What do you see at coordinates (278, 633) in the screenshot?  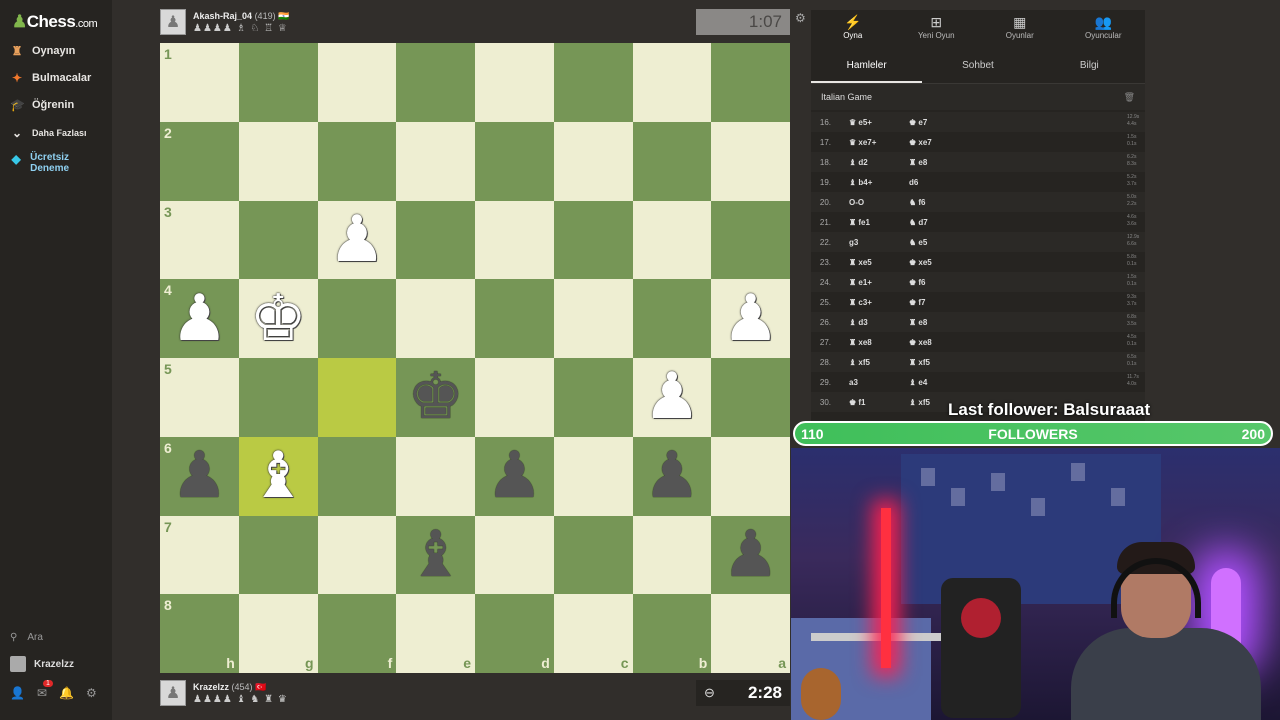 I see `board-square: g` at bounding box center [278, 633].